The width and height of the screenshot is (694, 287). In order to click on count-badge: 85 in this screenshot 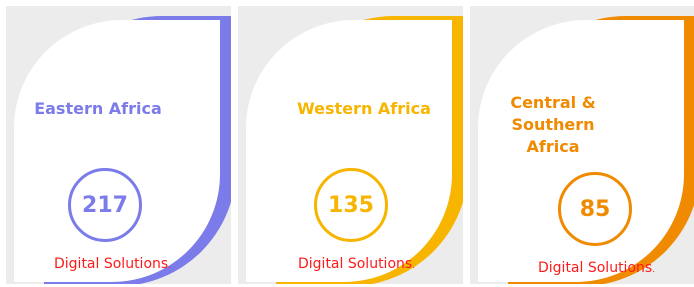, I will do `click(595, 209)`.